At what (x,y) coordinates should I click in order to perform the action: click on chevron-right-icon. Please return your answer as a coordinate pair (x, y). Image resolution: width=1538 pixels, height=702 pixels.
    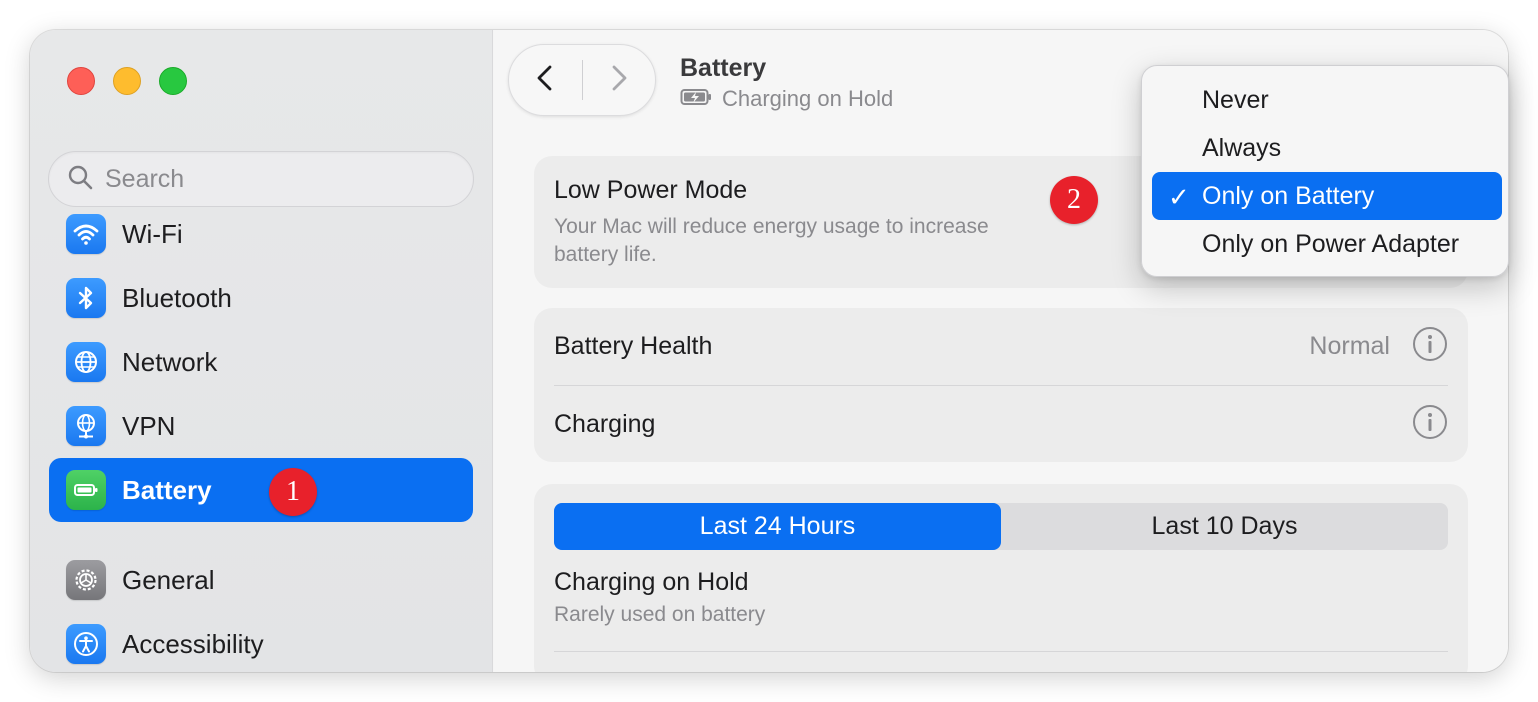
    Looking at the image, I should click on (619, 80).